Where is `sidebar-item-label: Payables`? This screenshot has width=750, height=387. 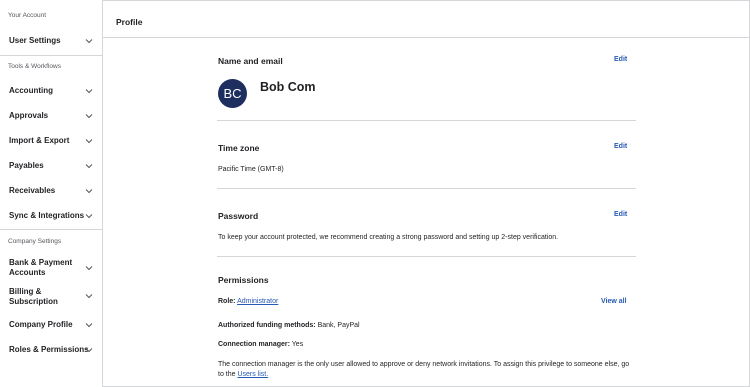
sidebar-item-label: Payables is located at coordinates (26, 165).